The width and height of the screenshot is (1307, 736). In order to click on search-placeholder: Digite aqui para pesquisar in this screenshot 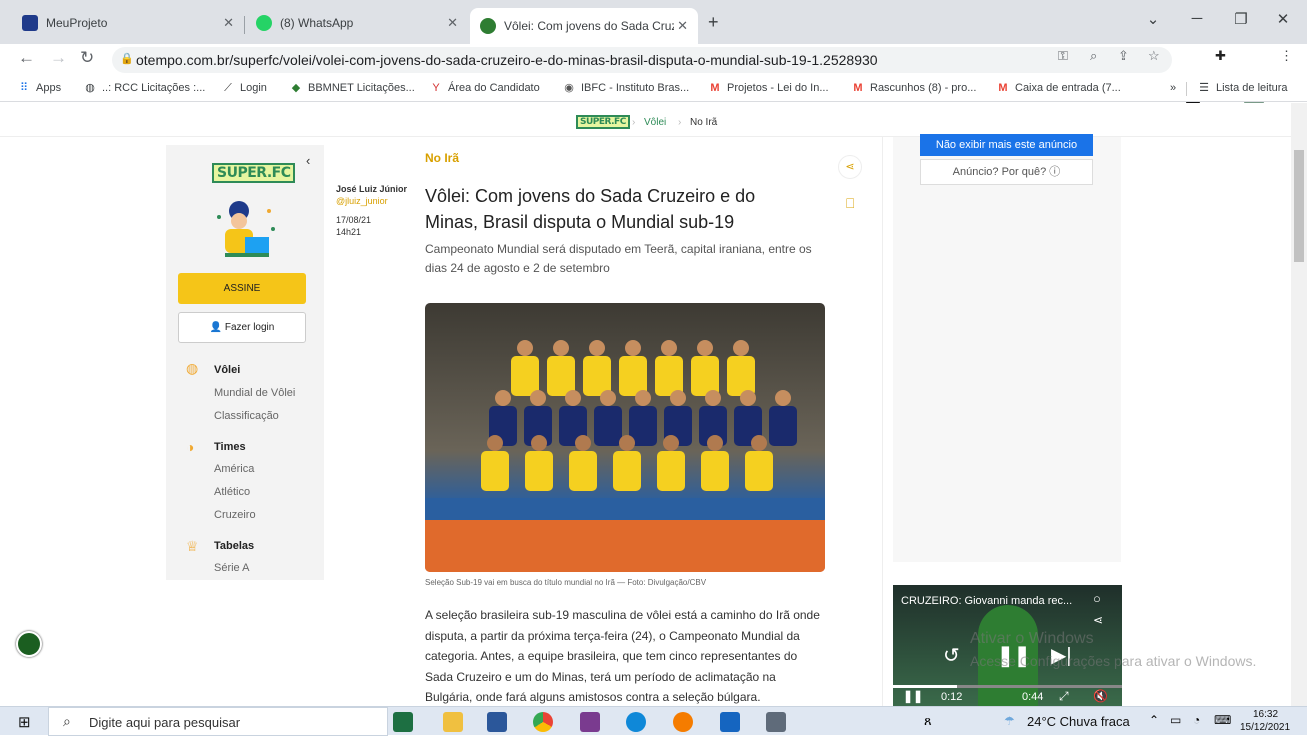, I will do `click(165, 722)`.